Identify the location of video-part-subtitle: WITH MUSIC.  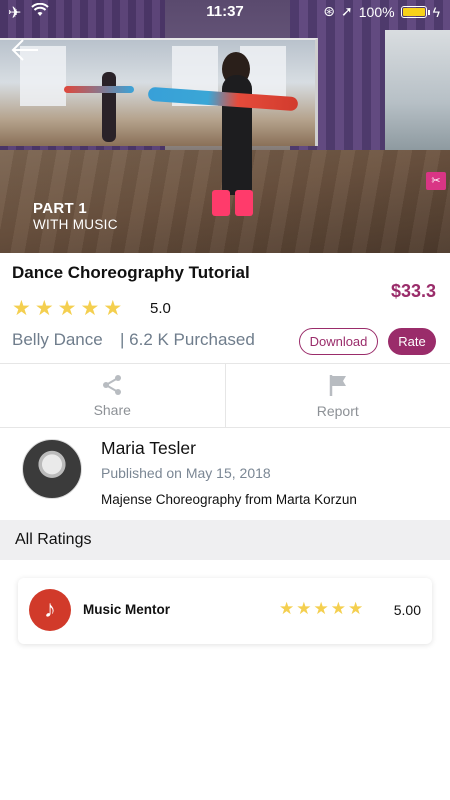
(75, 224).